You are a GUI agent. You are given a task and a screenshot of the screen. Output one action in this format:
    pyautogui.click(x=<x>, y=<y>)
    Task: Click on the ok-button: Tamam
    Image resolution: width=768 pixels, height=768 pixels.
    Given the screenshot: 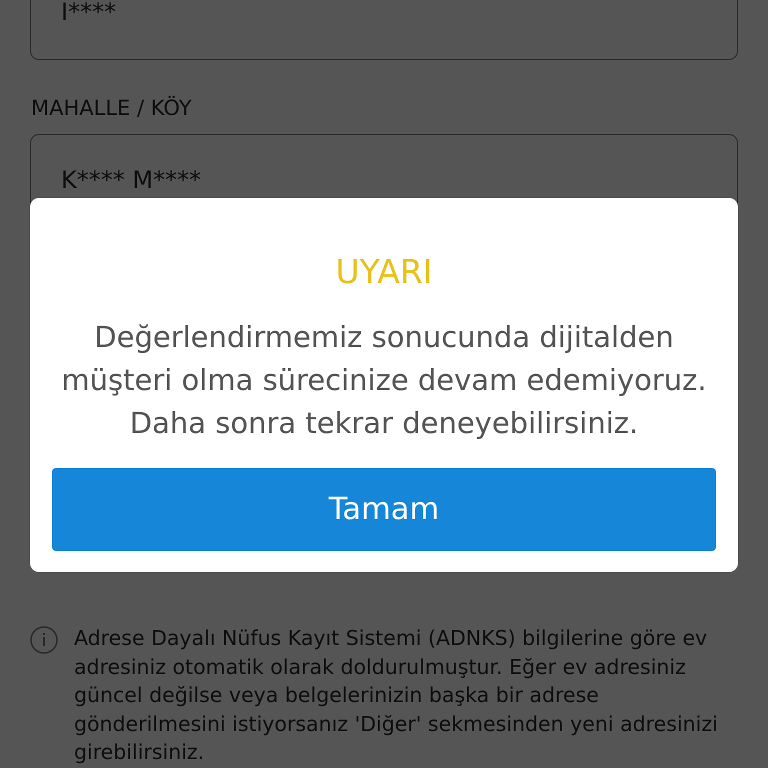 What is the action you would take?
    pyautogui.click(x=384, y=509)
    